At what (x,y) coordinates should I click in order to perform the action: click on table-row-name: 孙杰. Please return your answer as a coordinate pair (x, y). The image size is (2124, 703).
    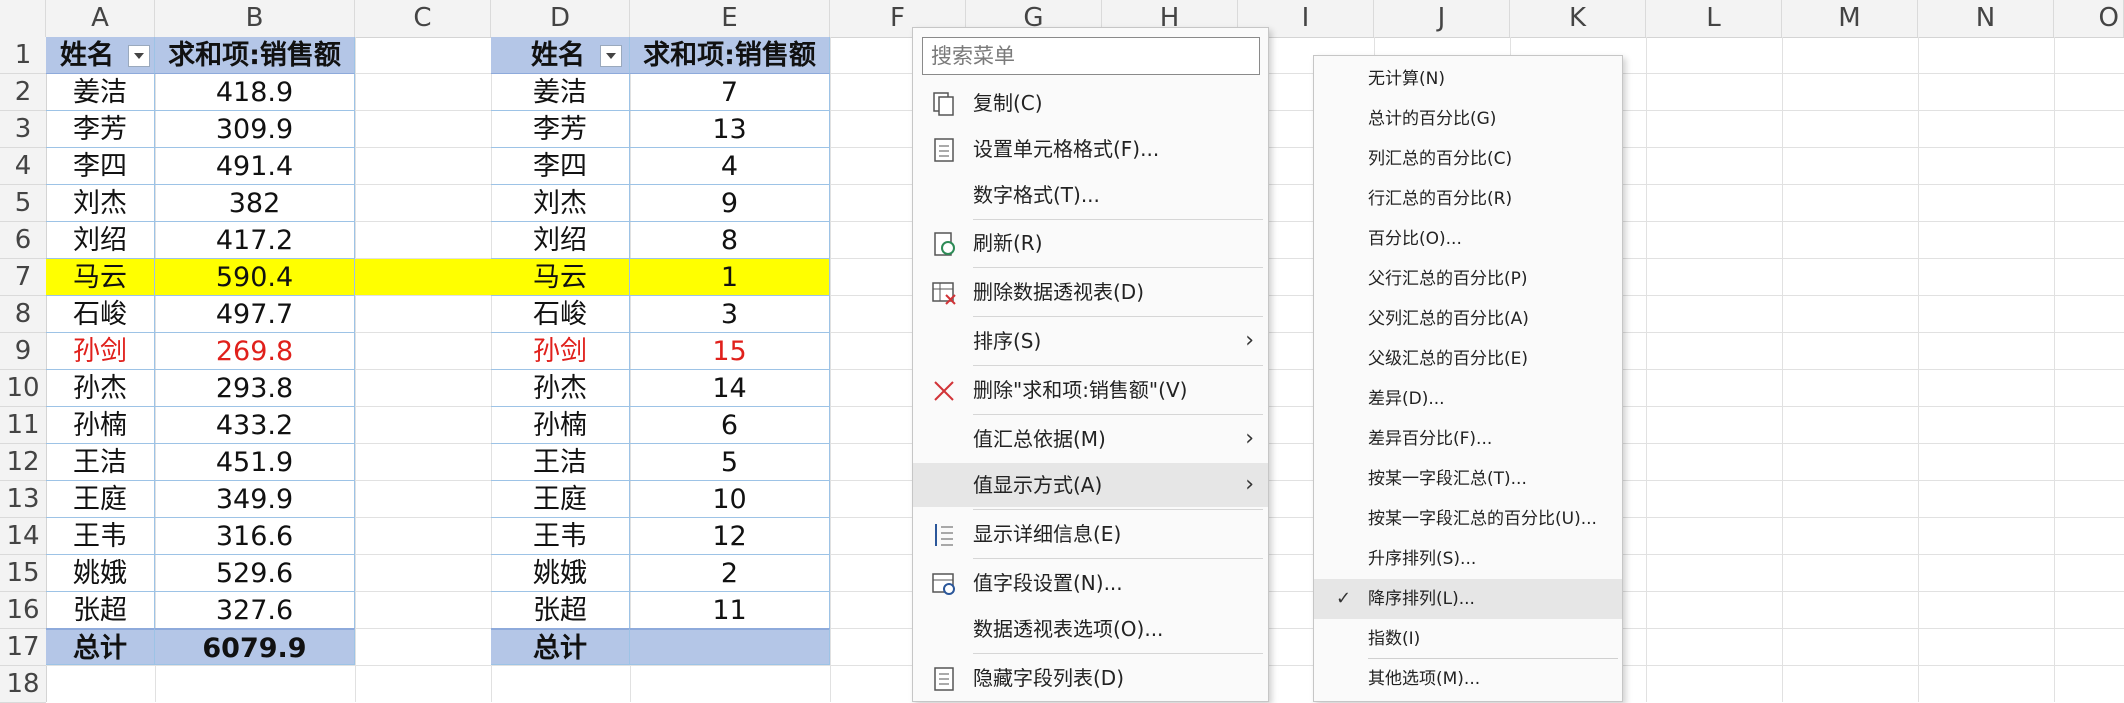
    Looking at the image, I should click on (560, 388).